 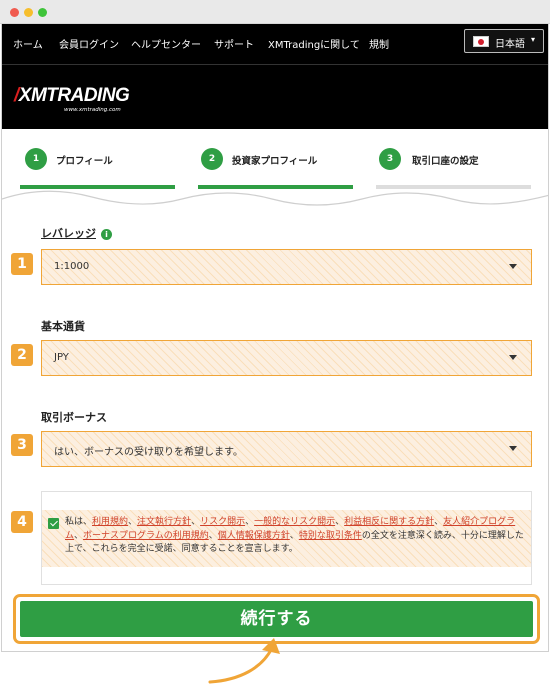 I want to click on step-badge-3: 3, so click(x=22, y=445).